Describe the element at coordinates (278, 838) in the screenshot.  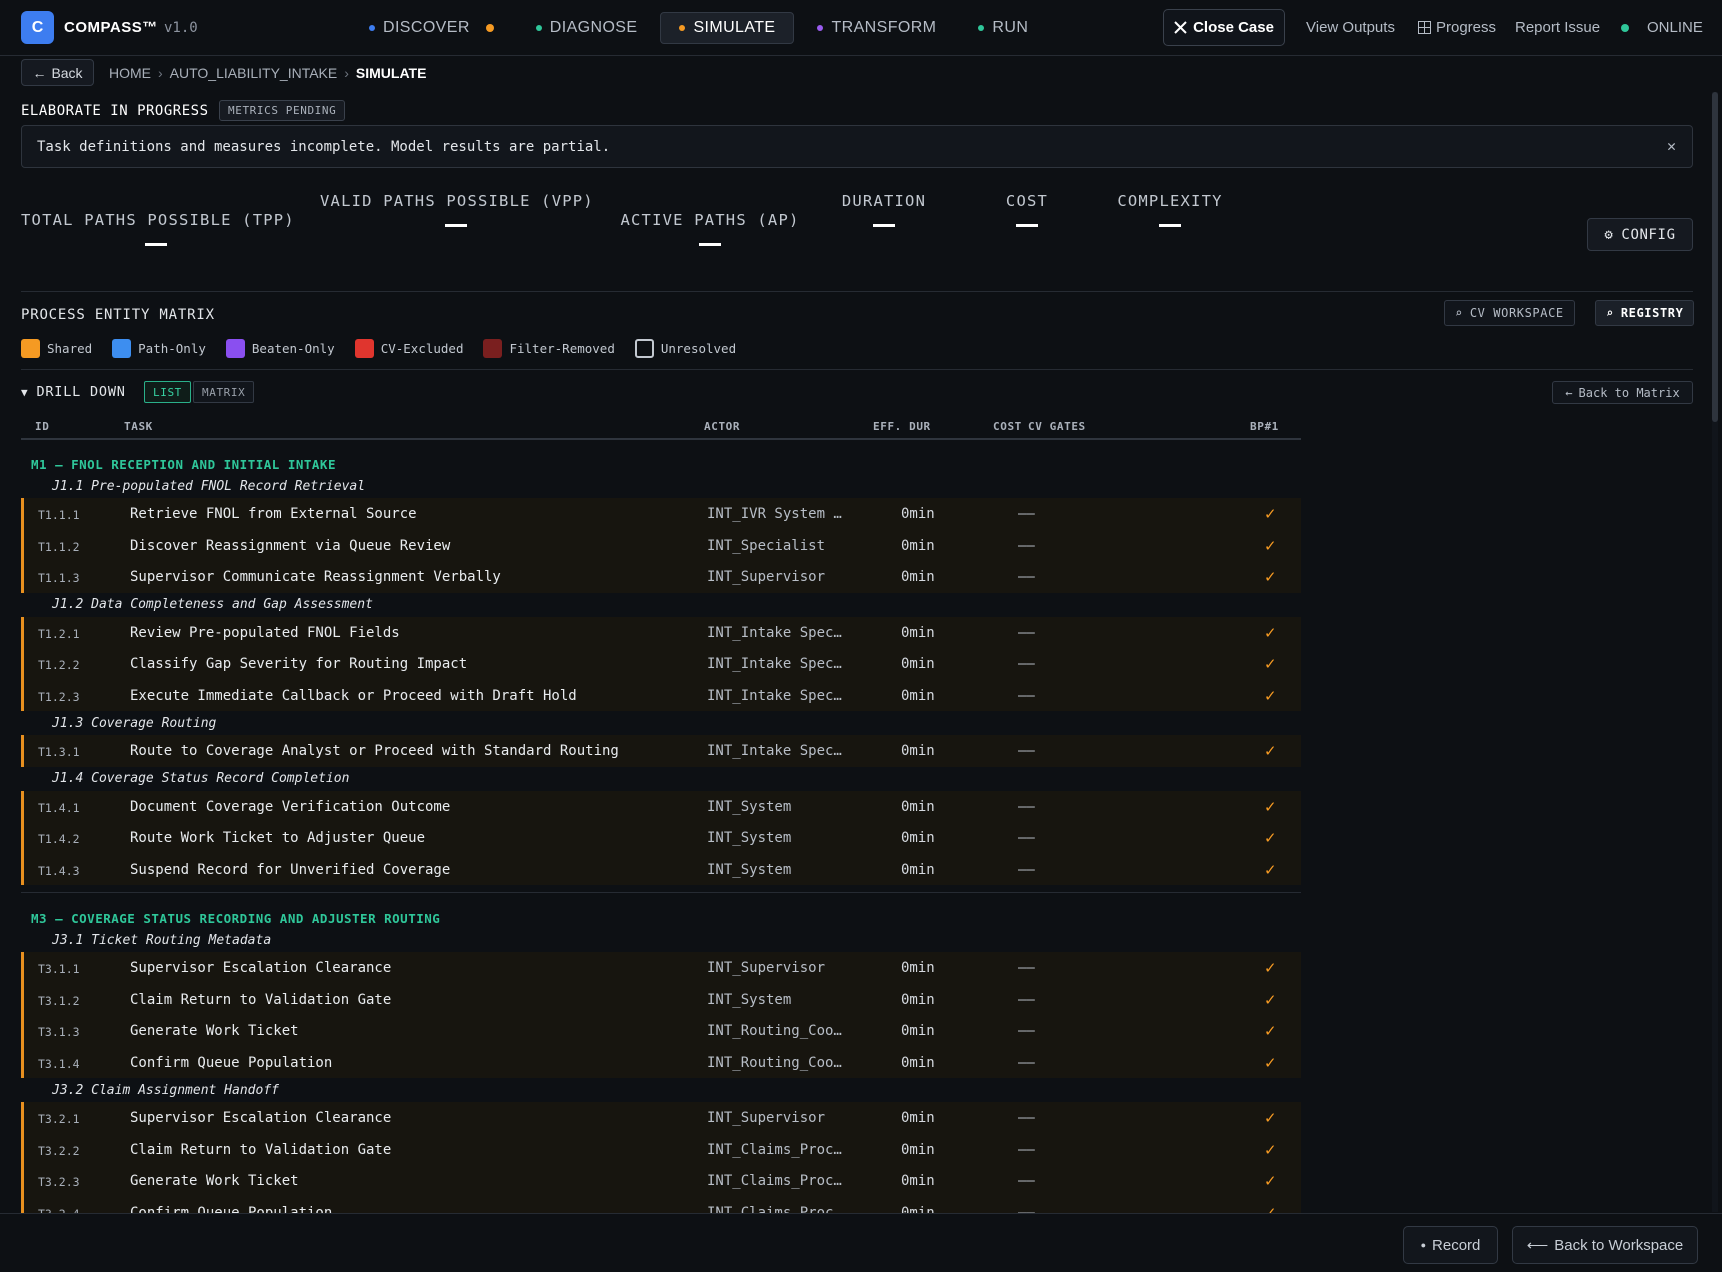
I see `task-name: Route Work Ticket to Adjuster Queue` at that location.